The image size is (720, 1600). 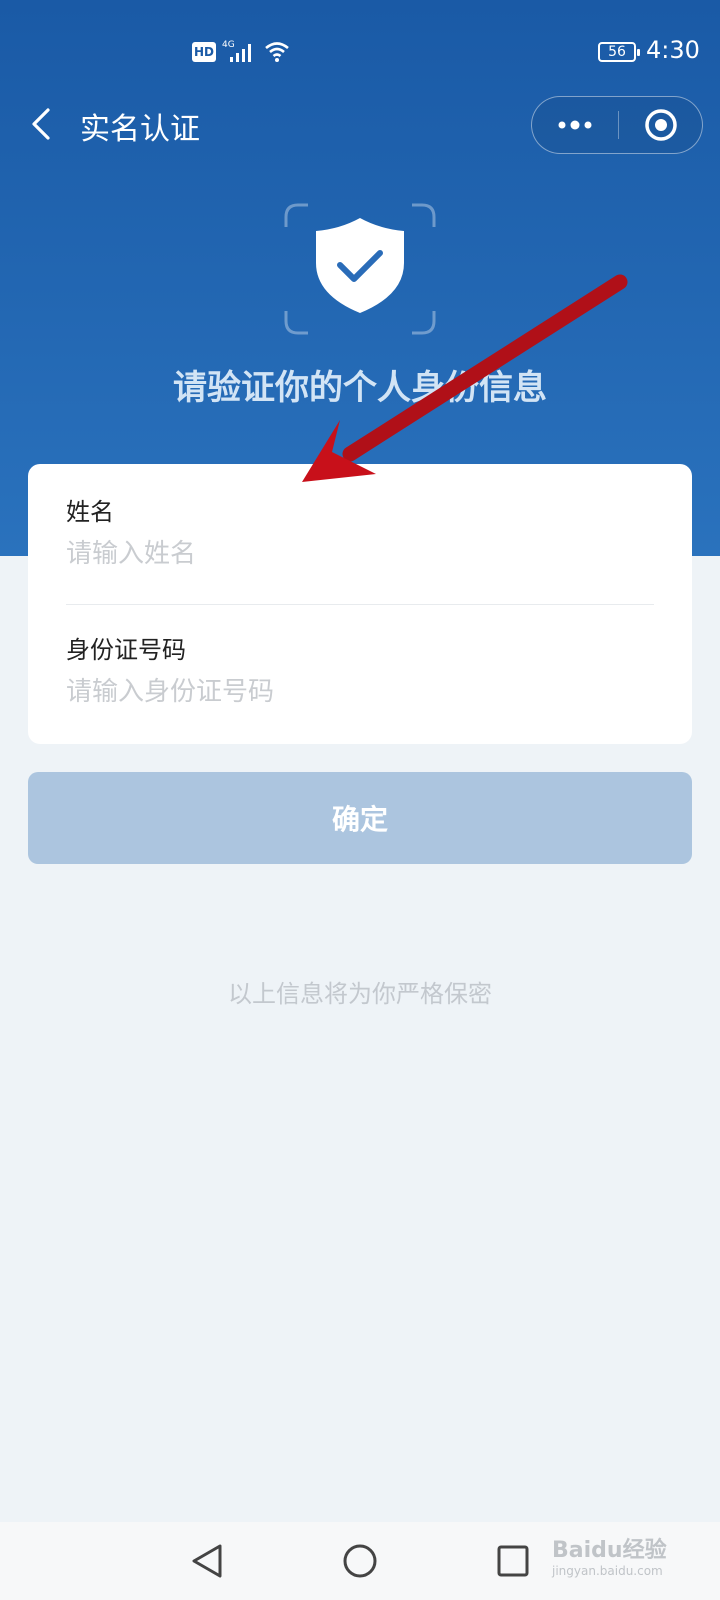 I want to click on field-divider, so click(x=360, y=604).